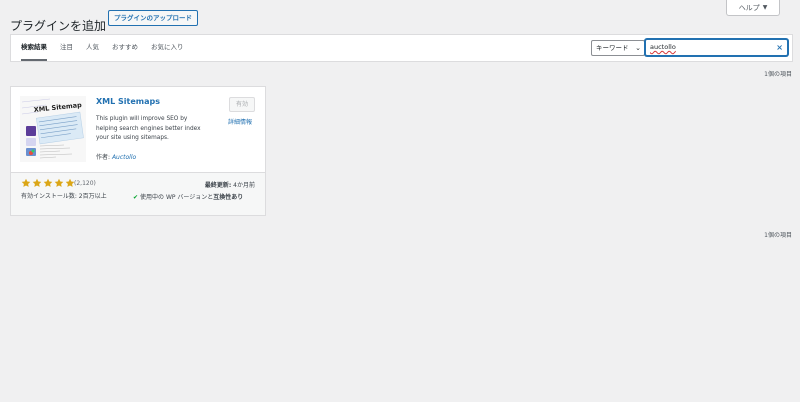 The width and height of the screenshot is (800, 402). What do you see at coordinates (218, 185) in the screenshot?
I see `updated-label: 最終更新:` at bounding box center [218, 185].